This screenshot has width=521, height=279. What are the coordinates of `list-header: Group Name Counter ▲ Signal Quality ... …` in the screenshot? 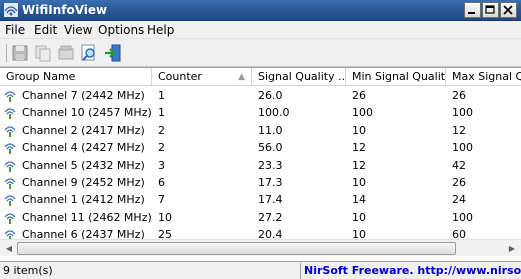 It's located at (260, 77).